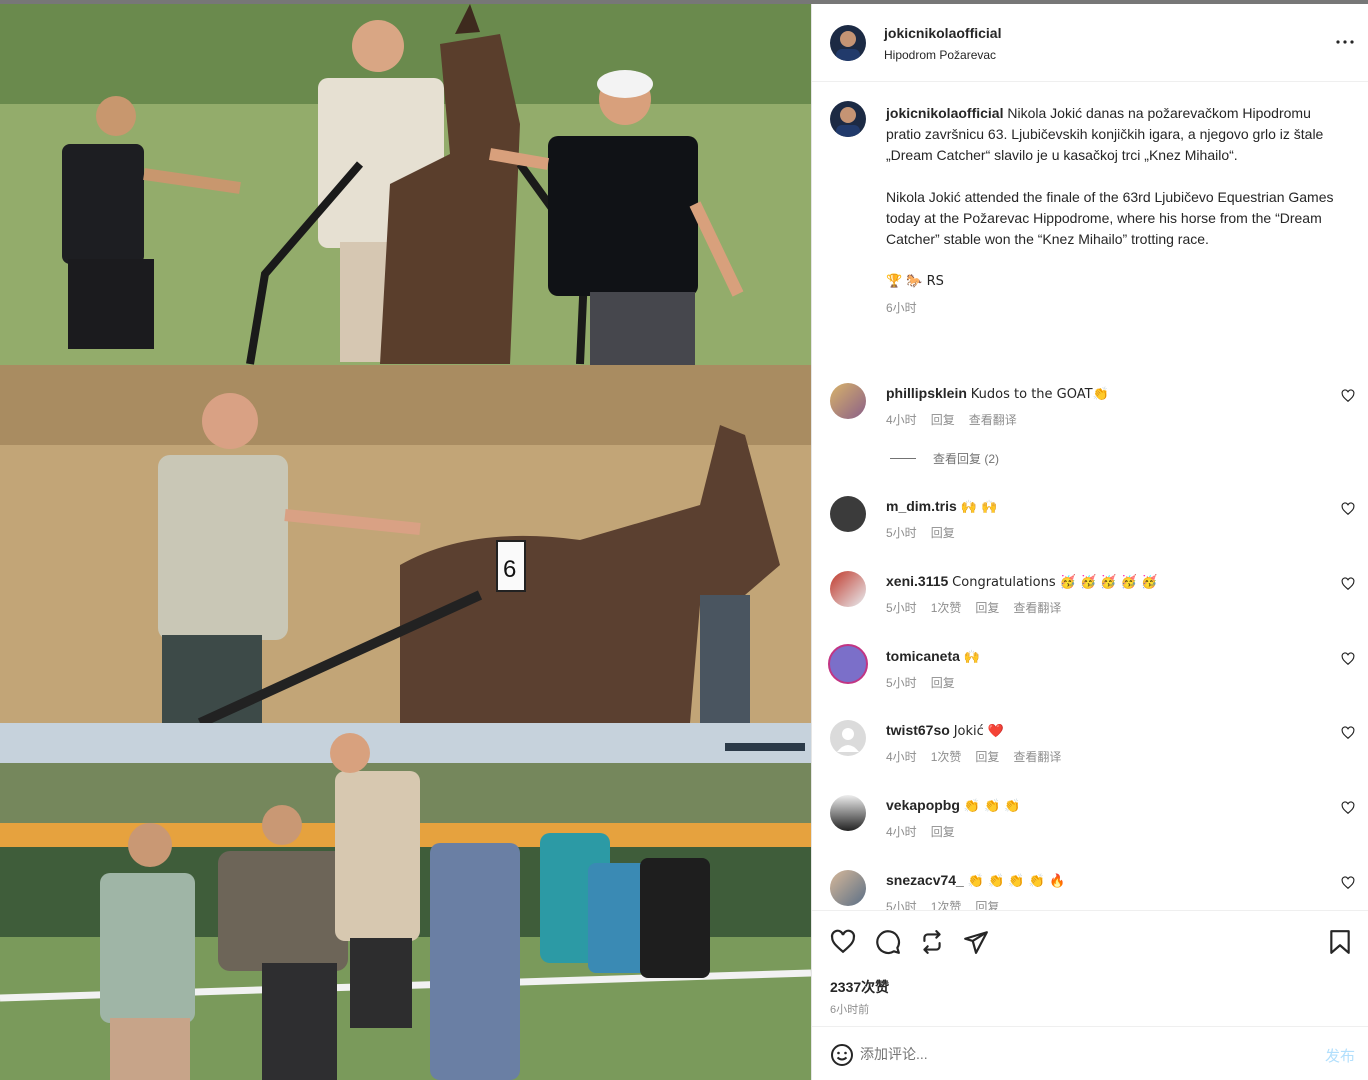  Describe the element at coordinates (921, 506) in the screenshot. I see `commenter-username: m_dim.tris` at that location.